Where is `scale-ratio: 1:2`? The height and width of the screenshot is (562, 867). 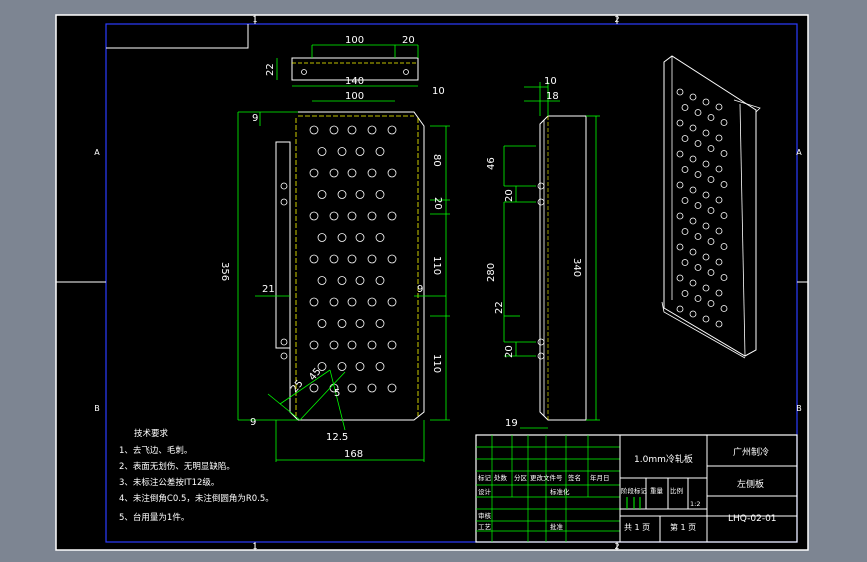 scale-ratio: 1:2 is located at coordinates (695, 504).